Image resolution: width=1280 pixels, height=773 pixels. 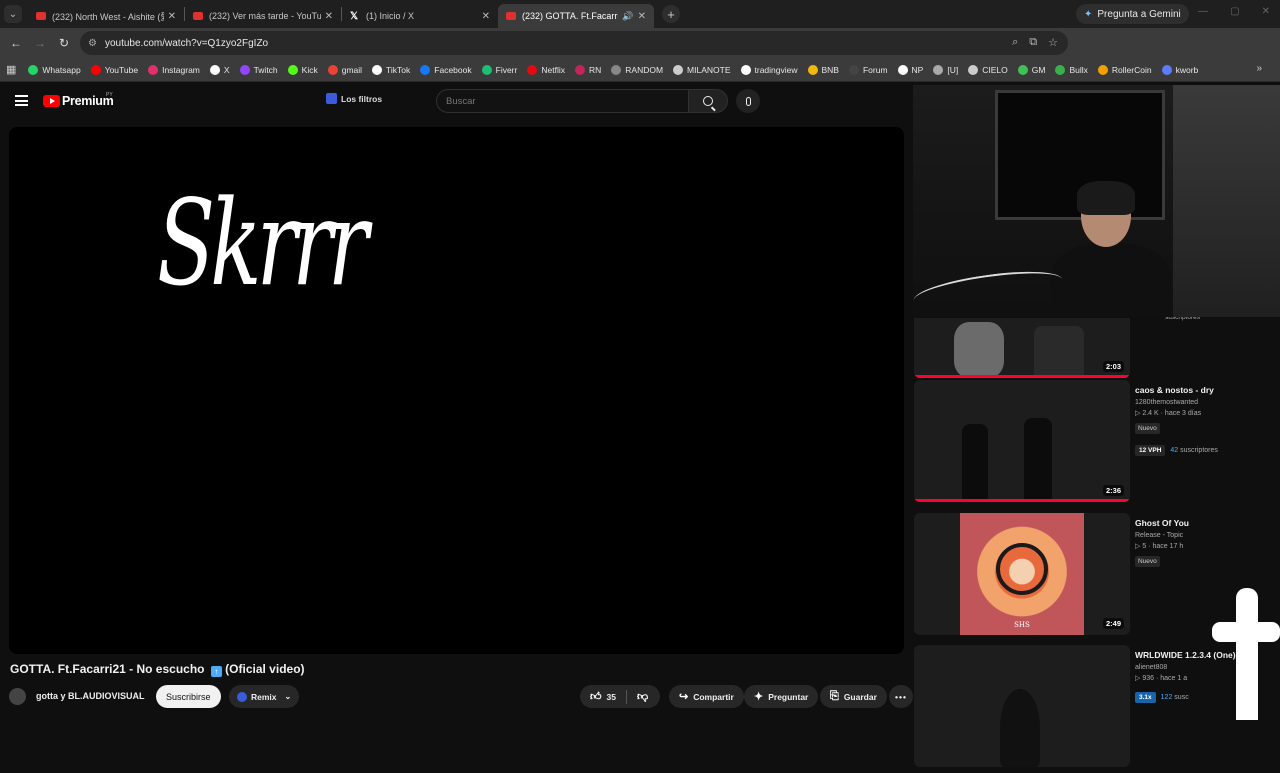 What do you see at coordinates (781, 696) in the screenshot?
I see `ask-button: ✦ Preguntar` at bounding box center [781, 696].